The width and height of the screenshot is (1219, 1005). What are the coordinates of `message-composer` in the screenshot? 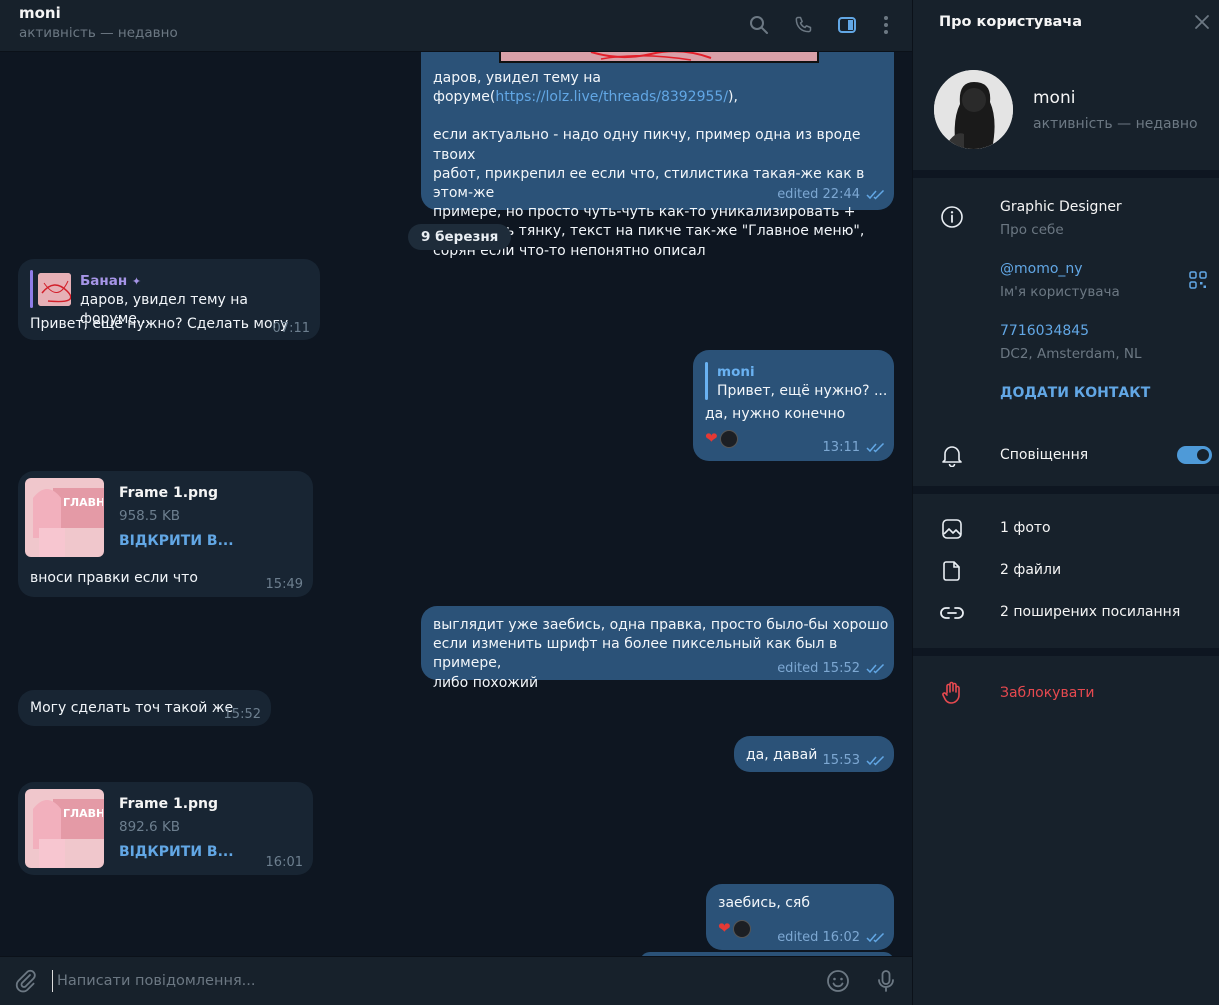 It's located at (456, 980).